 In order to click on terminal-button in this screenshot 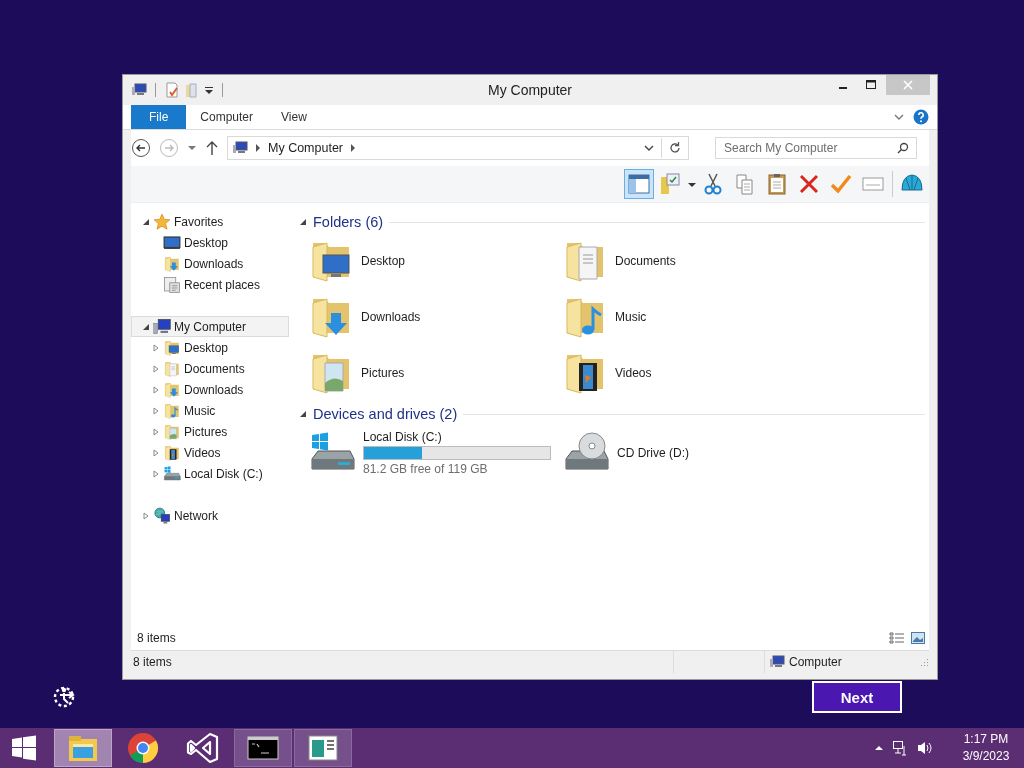, I will do `click(263, 748)`.